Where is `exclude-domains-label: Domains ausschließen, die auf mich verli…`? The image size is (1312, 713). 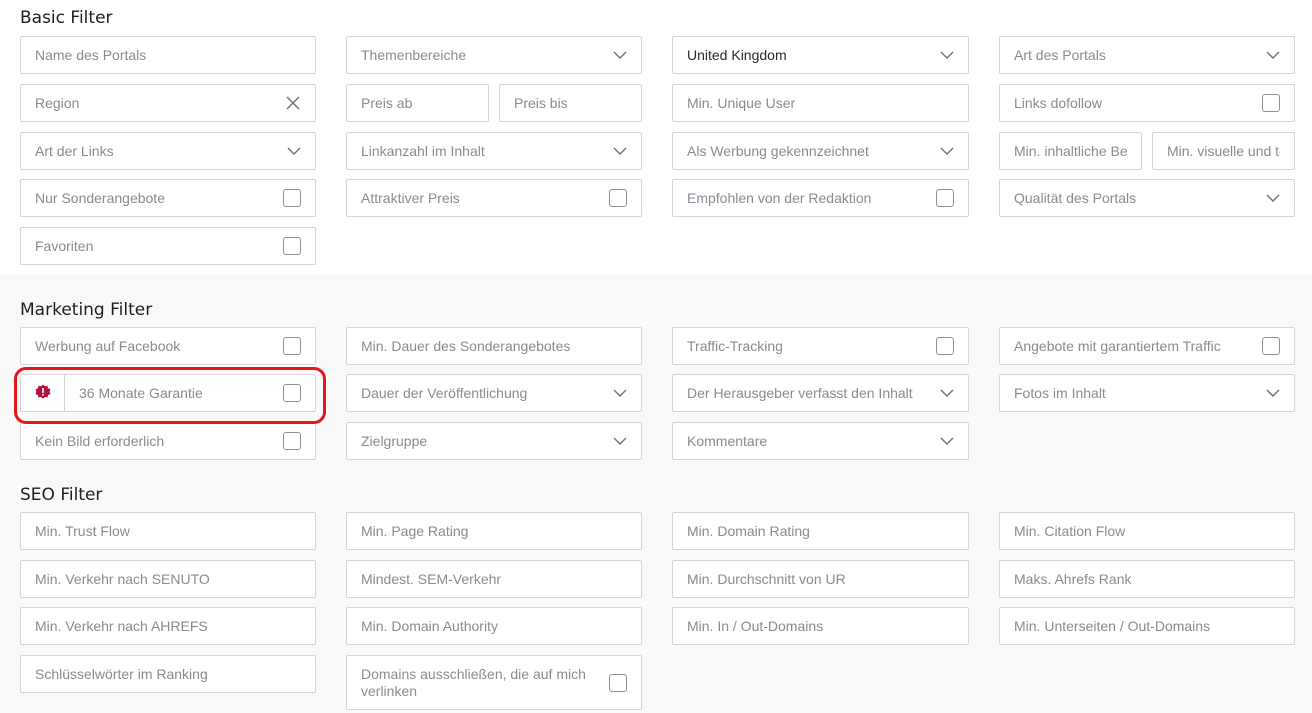 exclude-domains-label: Domains ausschließen, die auf mich verli… is located at coordinates (473, 682).